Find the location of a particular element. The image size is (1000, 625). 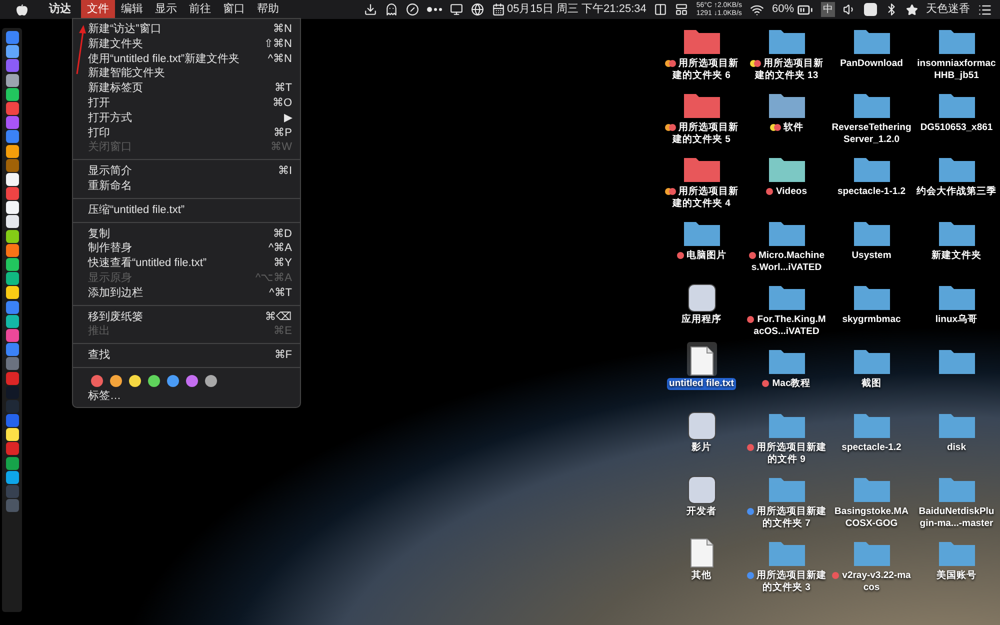

desktop-icon-label: For.The.King.MacOS...iVATED is located at coordinates (786, 326).